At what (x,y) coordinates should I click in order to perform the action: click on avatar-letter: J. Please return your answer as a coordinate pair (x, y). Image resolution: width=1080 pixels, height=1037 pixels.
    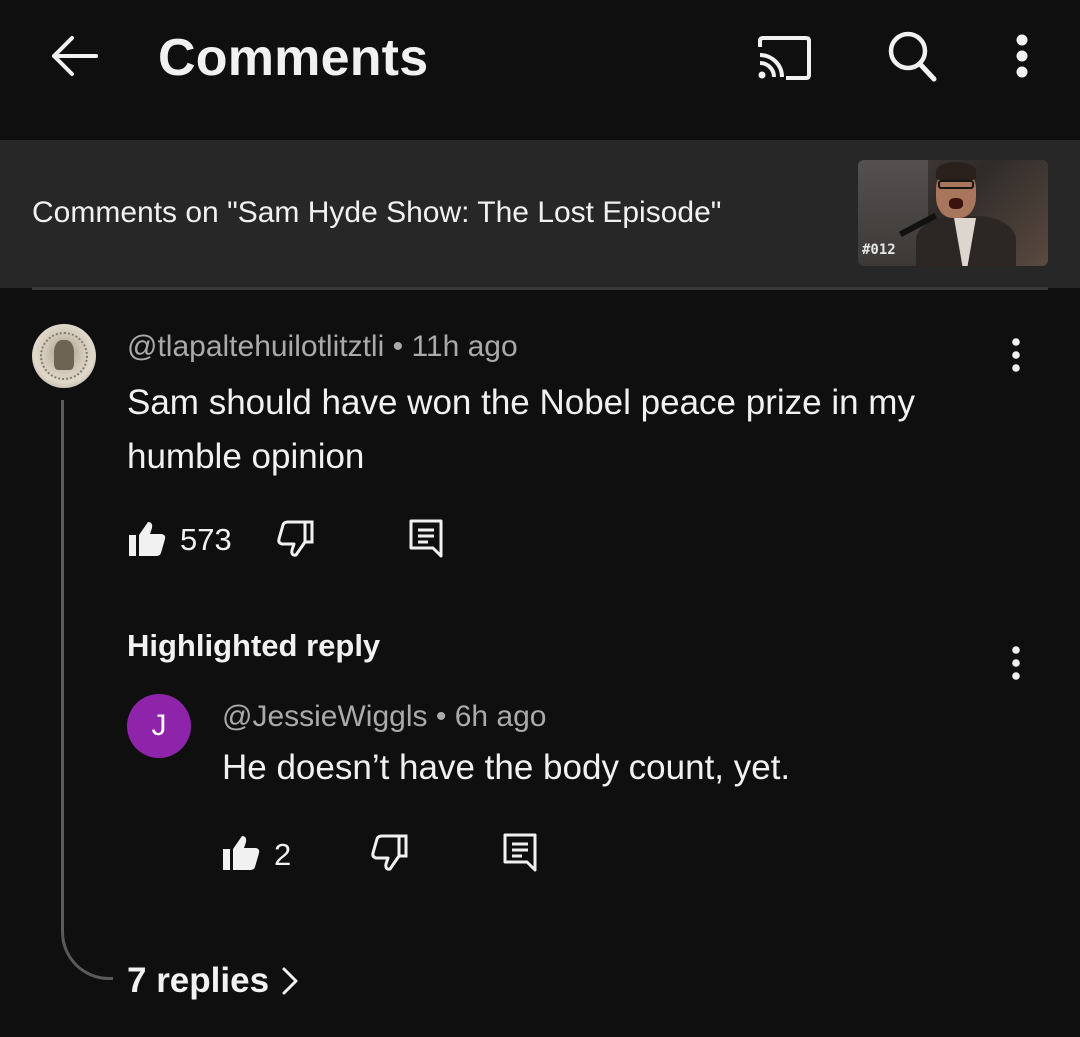
    Looking at the image, I should click on (159, 725).